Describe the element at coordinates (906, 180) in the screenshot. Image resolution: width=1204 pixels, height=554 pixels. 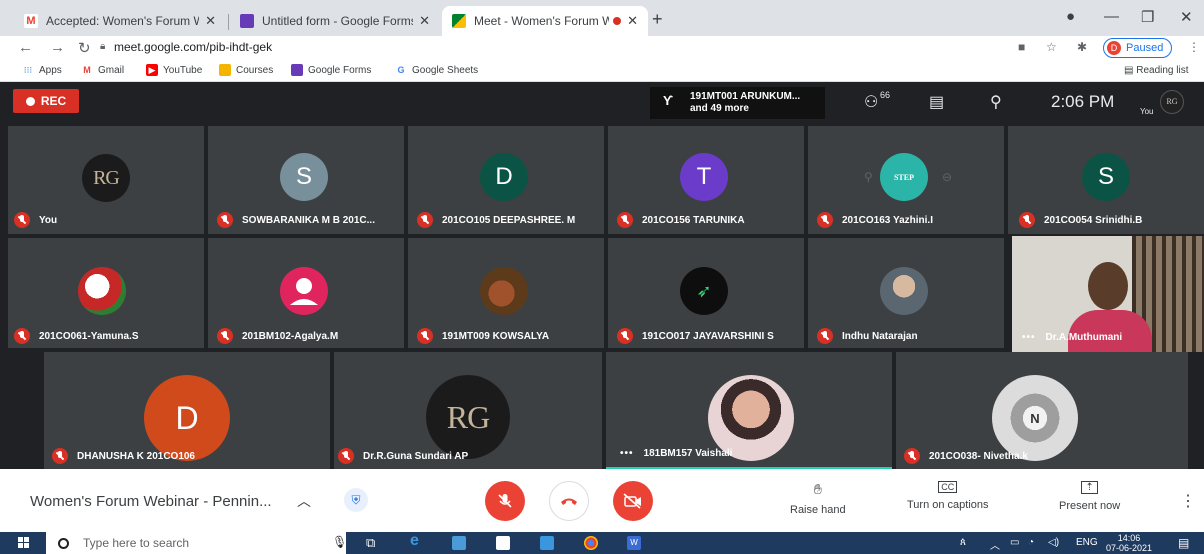
I see `participant-tile: STEP ⚲ ⊖ 201CO163 Yazhini.I` at that location.